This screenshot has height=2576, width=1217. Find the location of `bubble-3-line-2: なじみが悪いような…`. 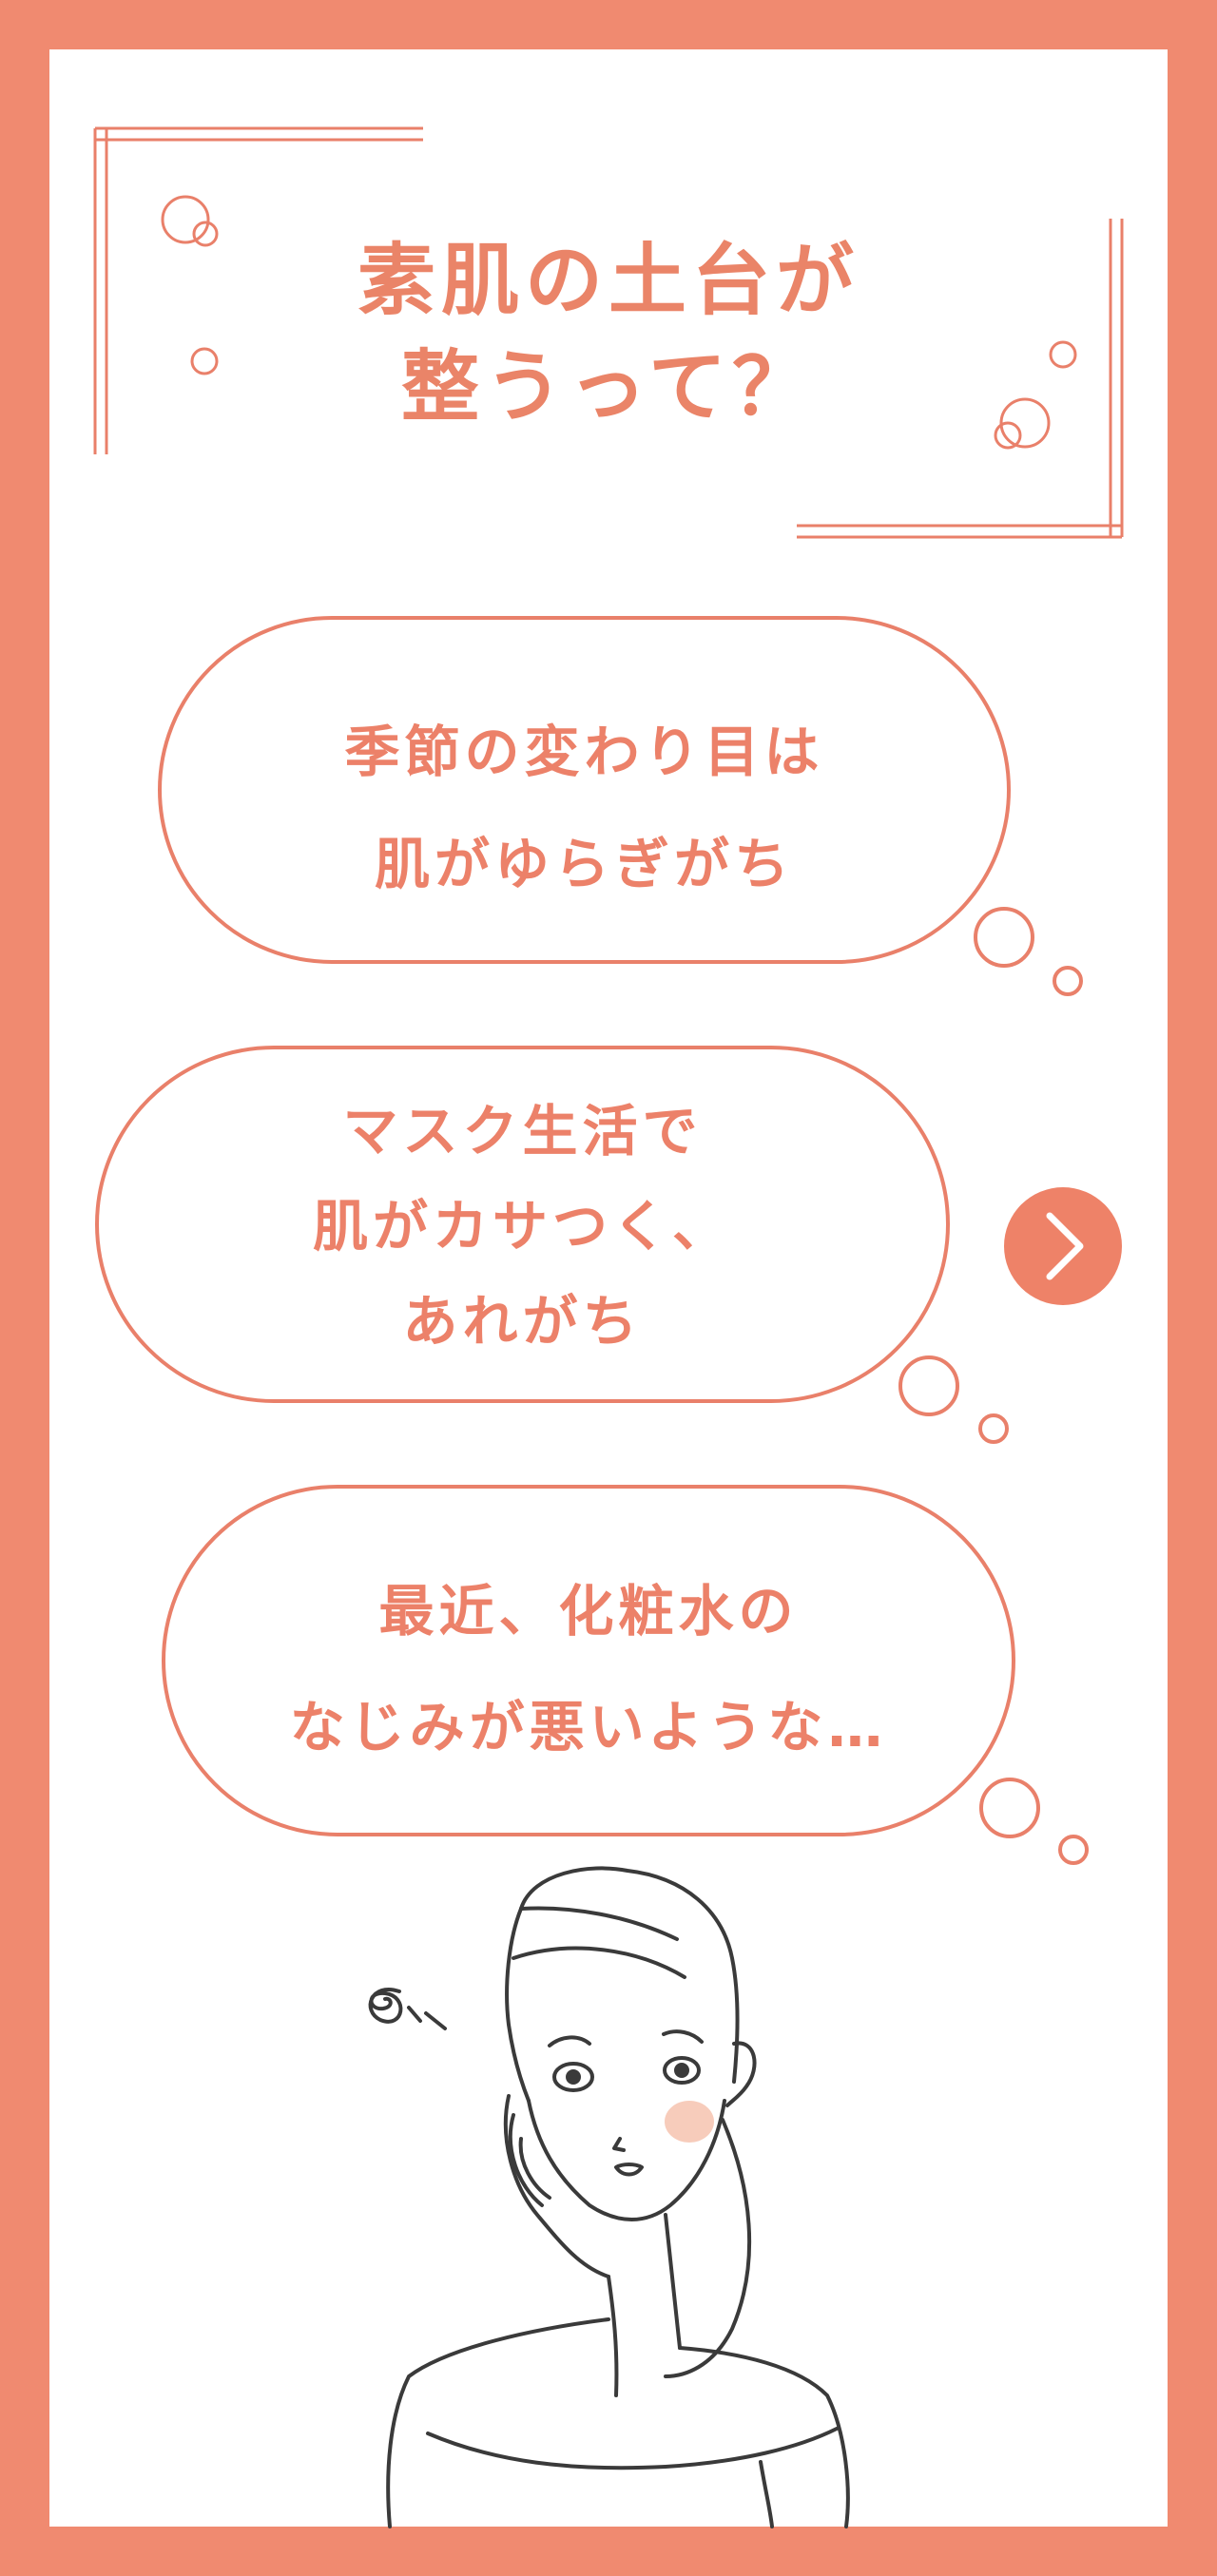

bubble-3-line-2: なじみが悪いような… is located at coordinates (589, 1727).